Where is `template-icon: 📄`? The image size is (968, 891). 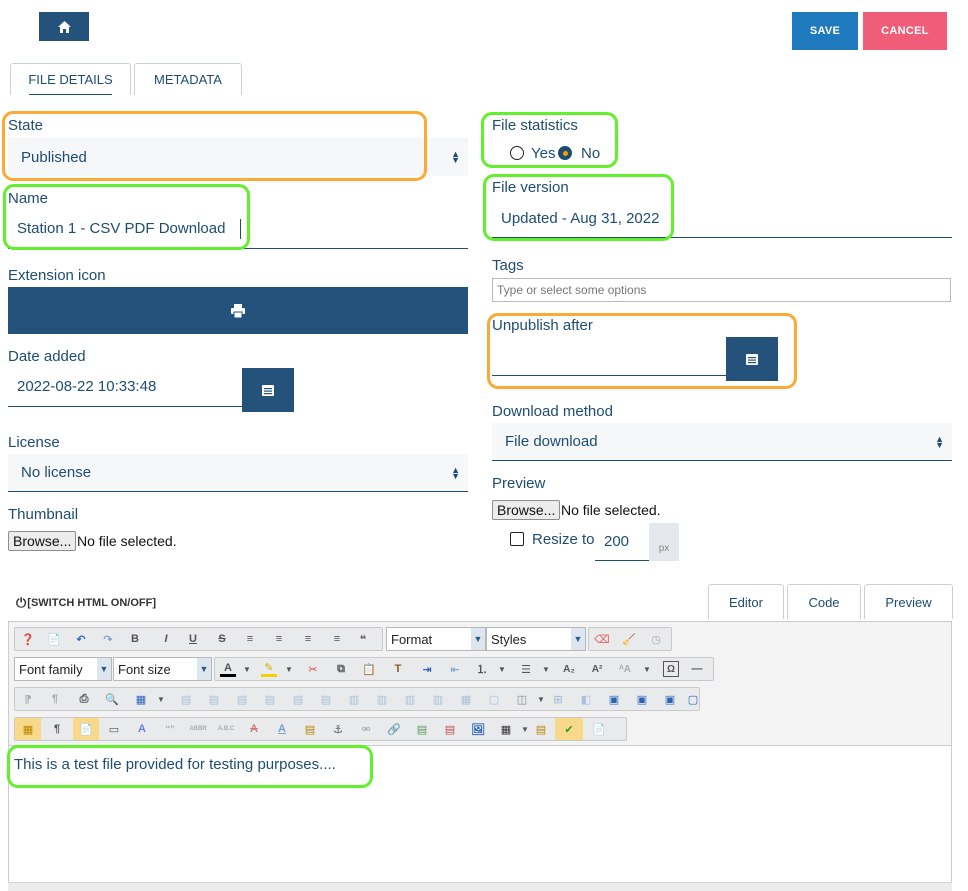
template-icon: 📄 is located at coordinates (86, 729).